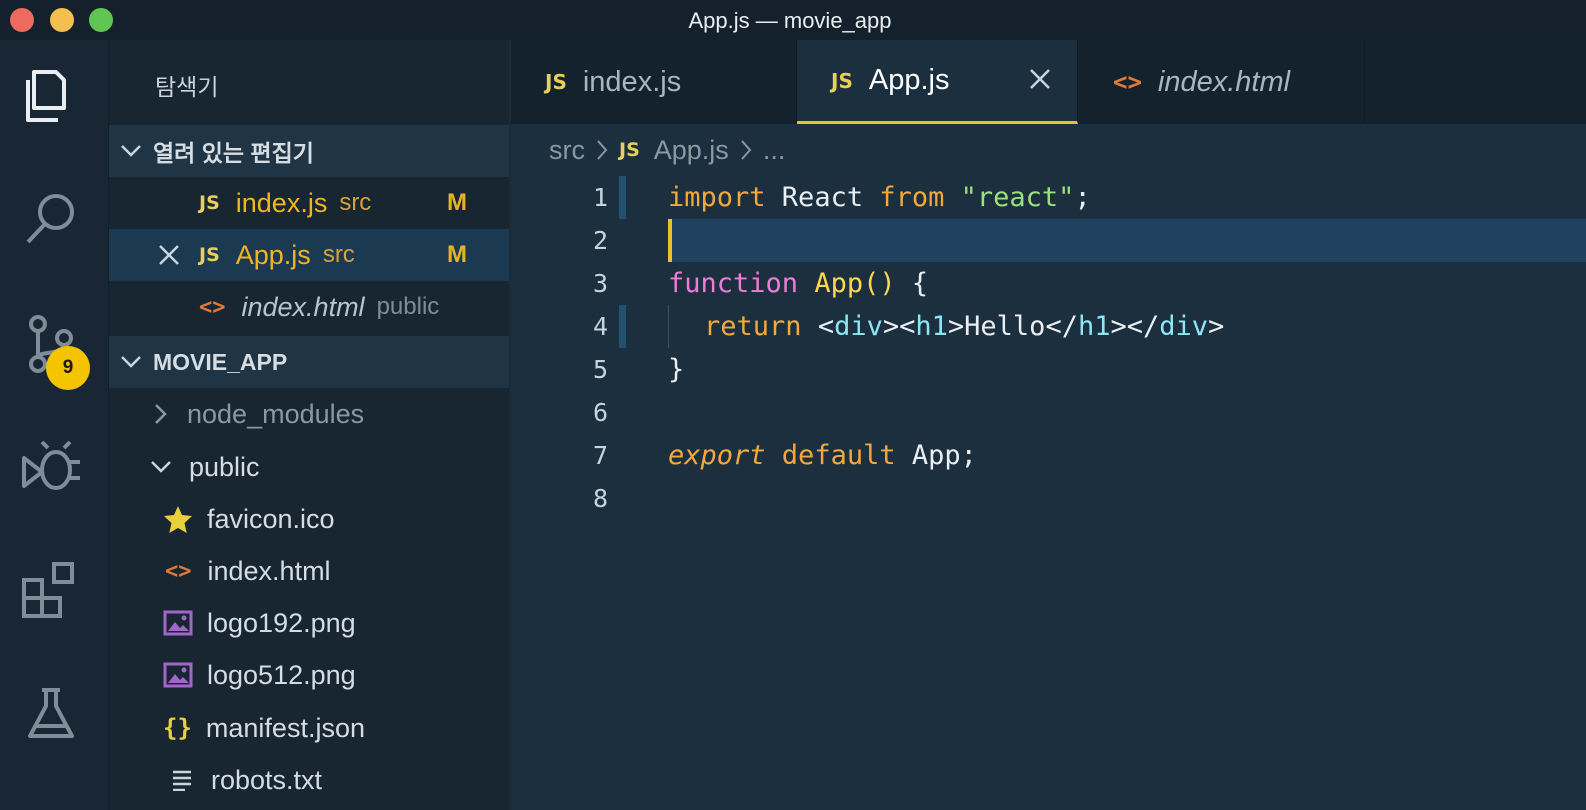 The width and height of the screenshot is (1586, 810). I want to click on tree-item-label: favicon.ico, so click(271, 518).